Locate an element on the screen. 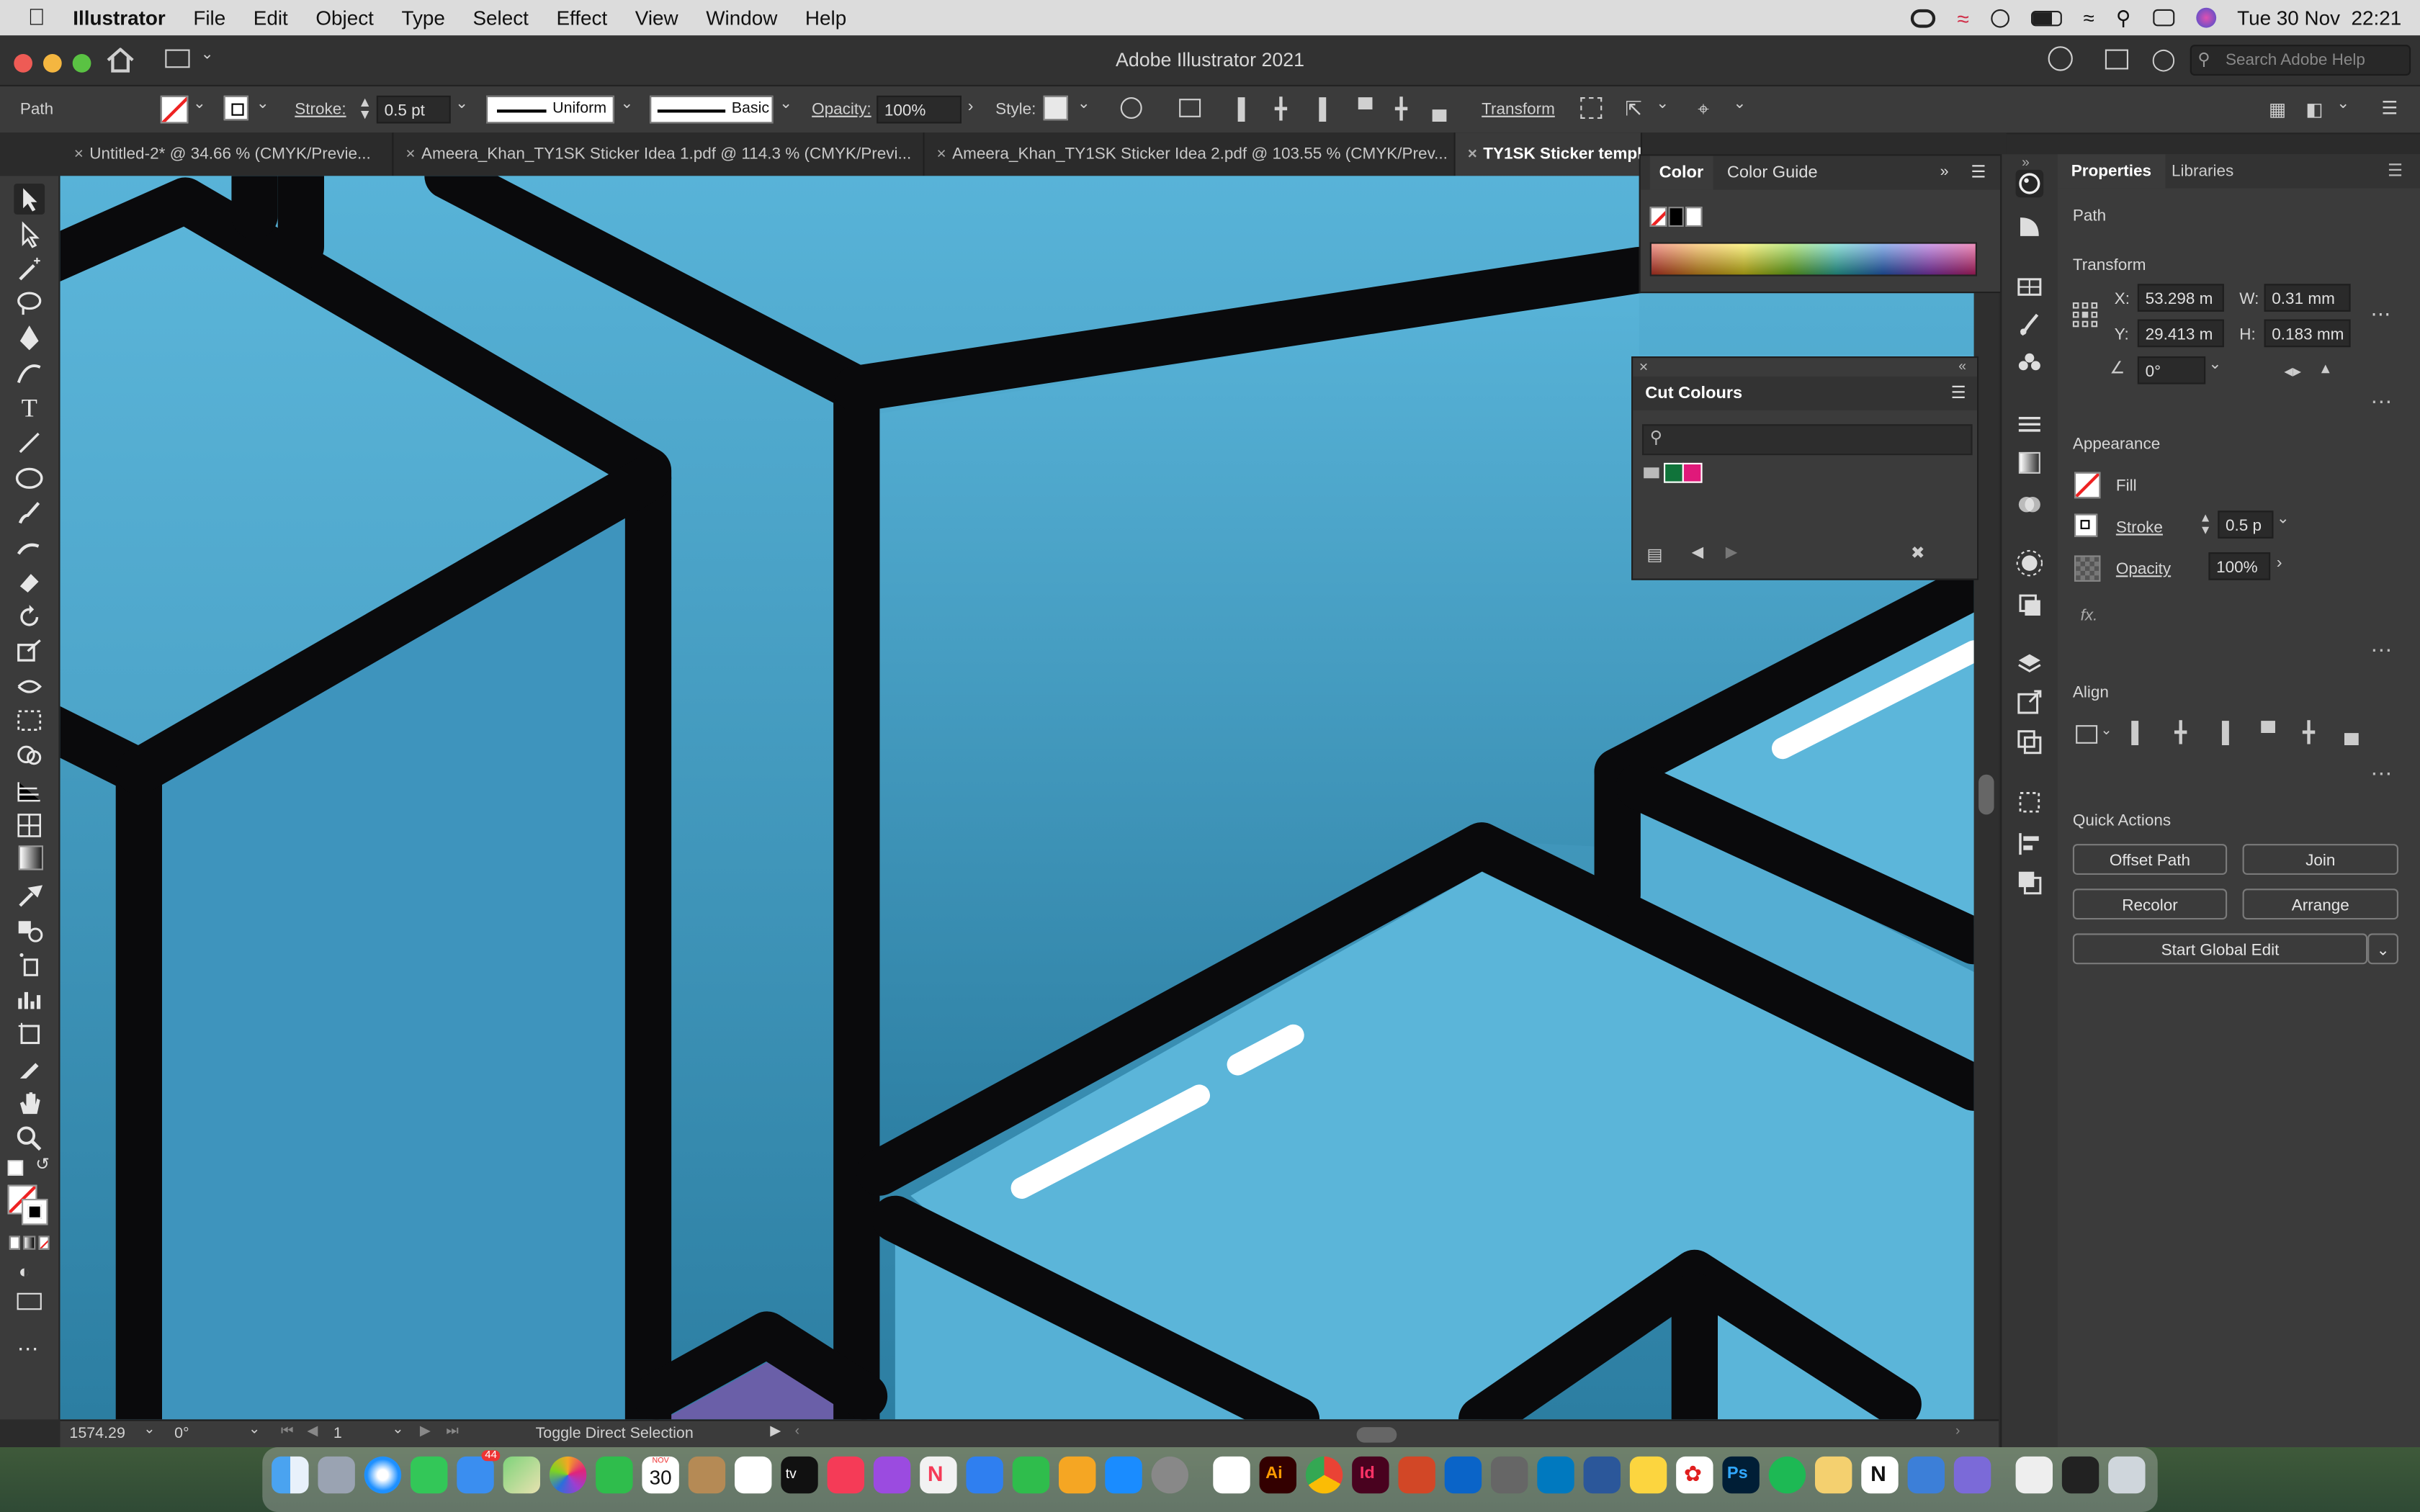 This screenshot has height=1512, width=2420. panel-menu-icon: ☰ is located at coordinates (2395, 171).